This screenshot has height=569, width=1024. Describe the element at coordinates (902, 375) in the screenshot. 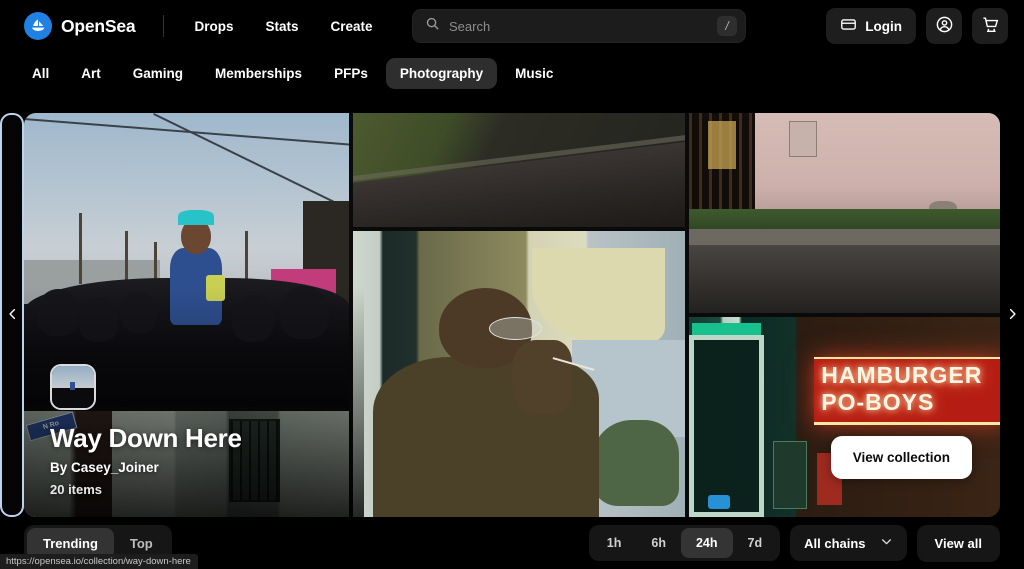

I see `neon-sign-line1: HAMBURGER` at that location.